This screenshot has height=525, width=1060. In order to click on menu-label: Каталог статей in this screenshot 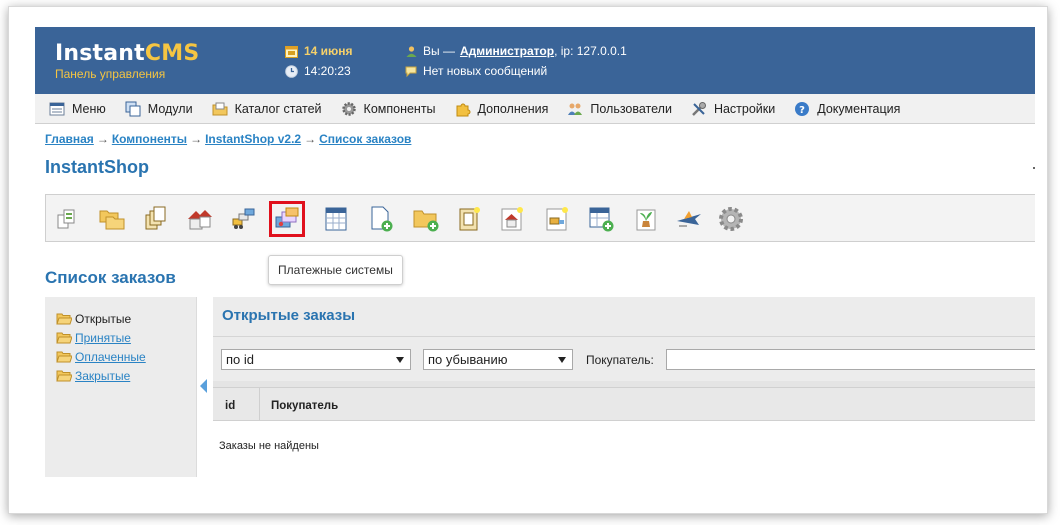, I will do `click(278, 108)`.